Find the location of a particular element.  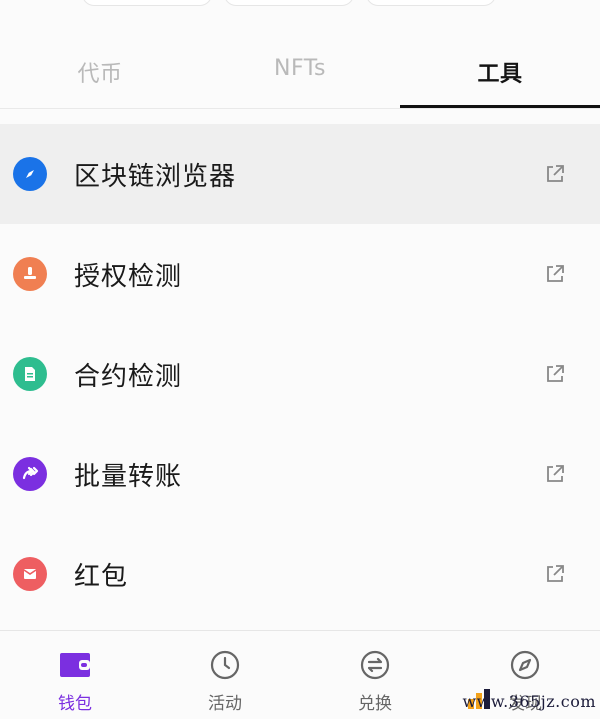

nav-item-swap: 兑换 is located at coordinates (375, 675).